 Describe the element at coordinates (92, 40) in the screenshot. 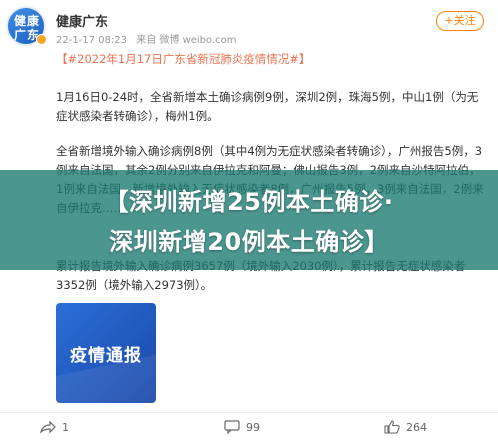

I see `post-time: 22-1-17 08:23` at that location.